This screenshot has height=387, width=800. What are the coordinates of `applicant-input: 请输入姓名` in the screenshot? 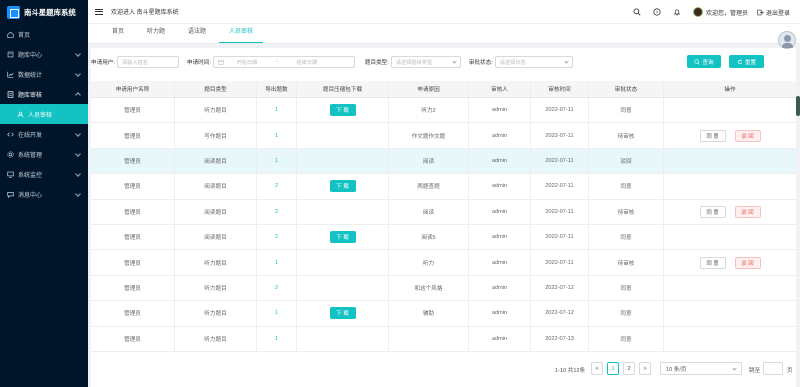 It's located at (147, 62).